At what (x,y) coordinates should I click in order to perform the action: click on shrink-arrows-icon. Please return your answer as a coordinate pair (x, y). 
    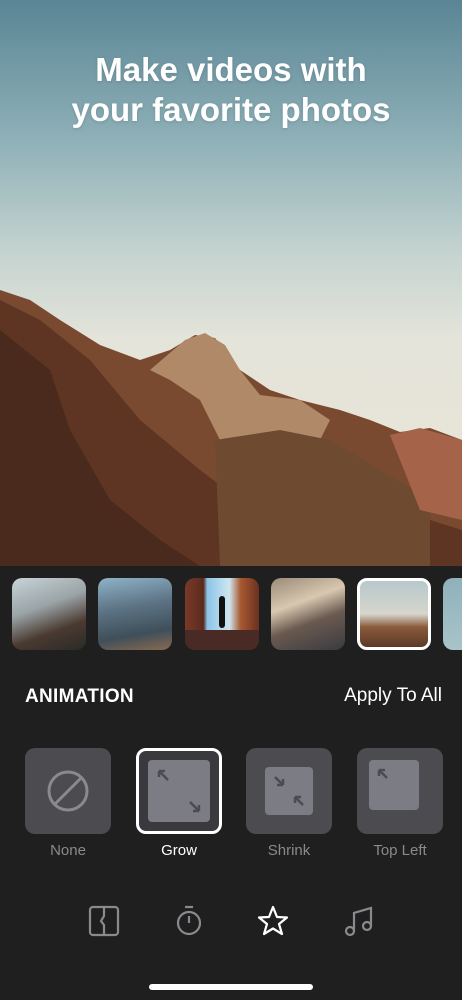
    Looking at the image, I should click on (289, 791).